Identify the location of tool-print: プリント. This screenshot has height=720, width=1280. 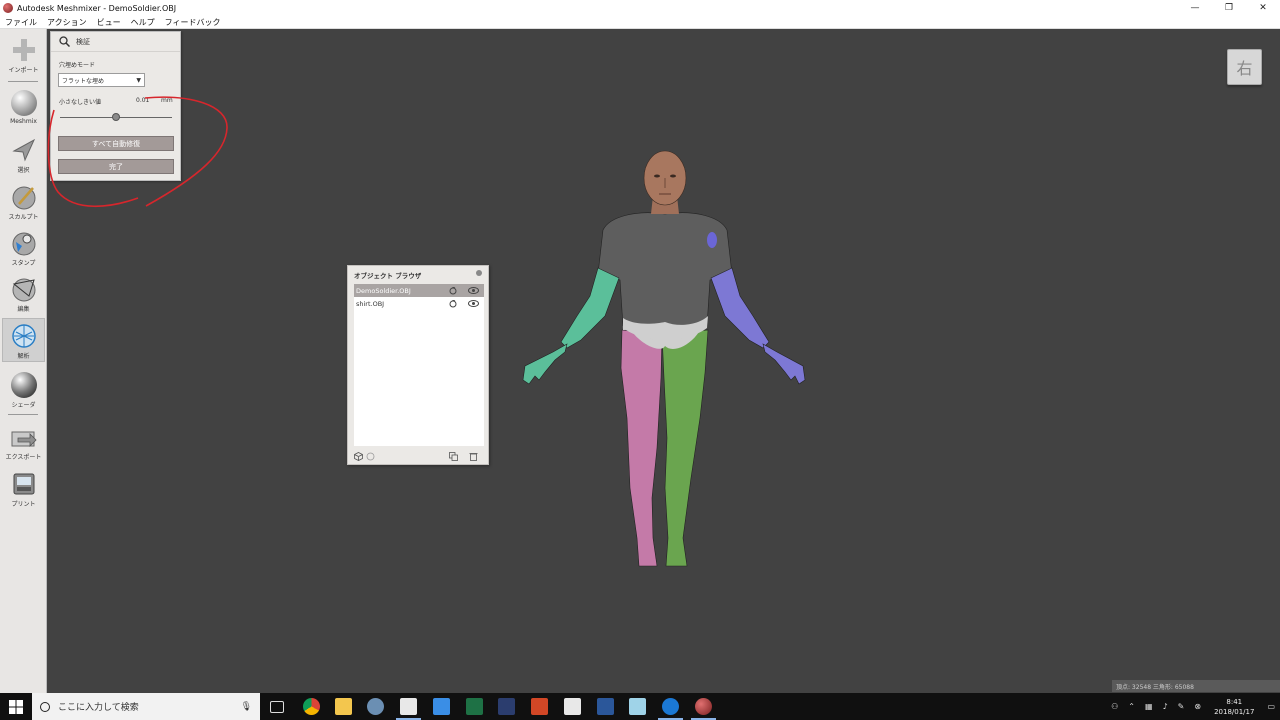
(23, 489).